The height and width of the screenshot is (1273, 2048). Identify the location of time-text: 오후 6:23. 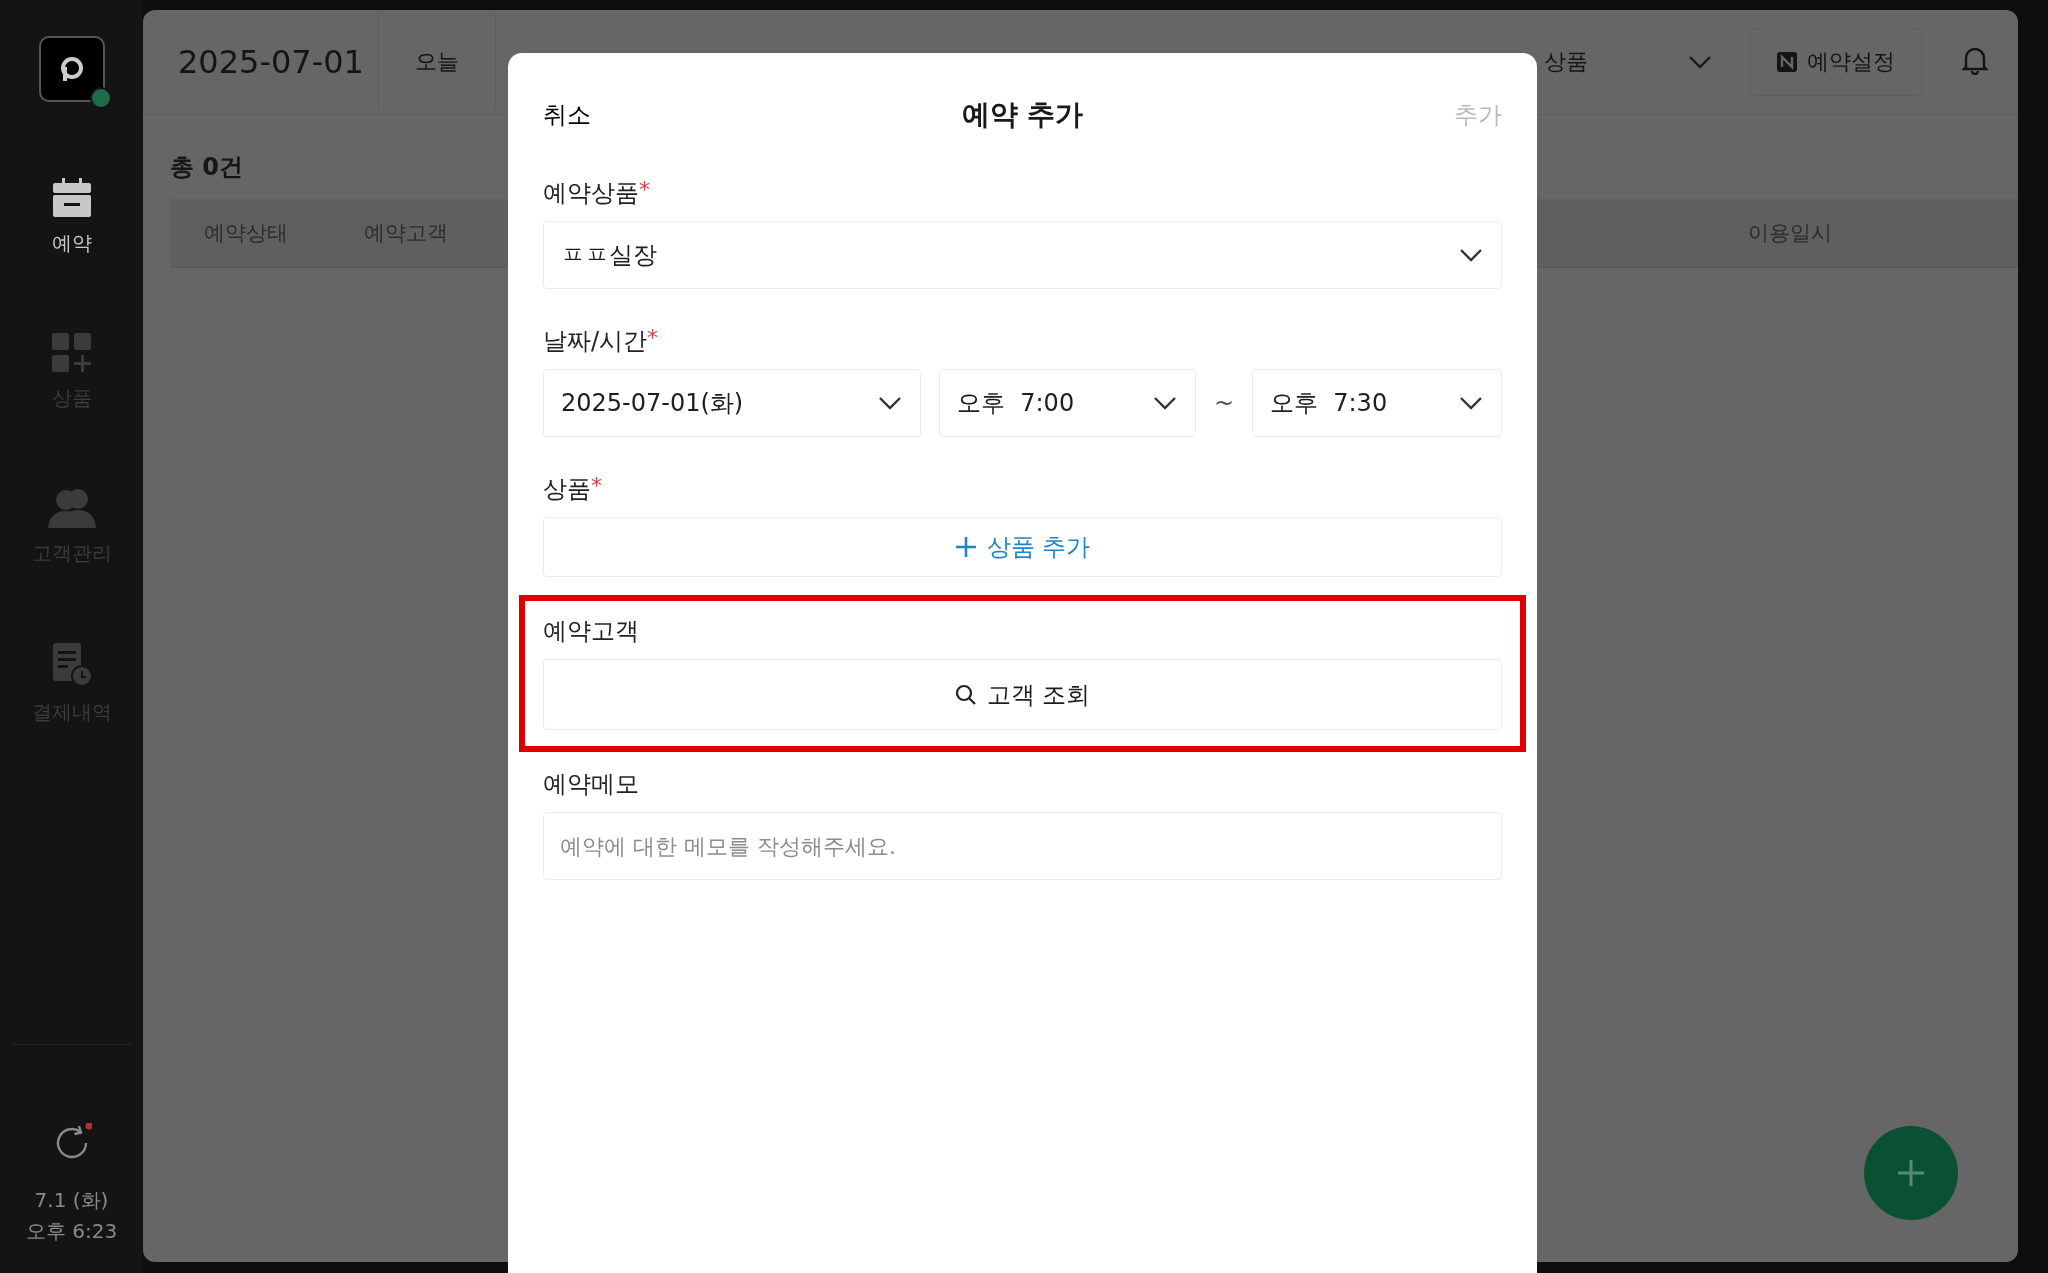
(71, 1231).